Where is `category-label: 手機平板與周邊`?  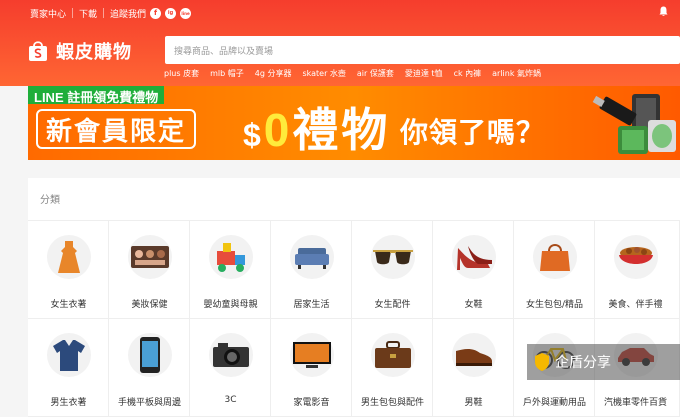
category-label: 手機平板與周邊 is located at coordinates (149, 403).